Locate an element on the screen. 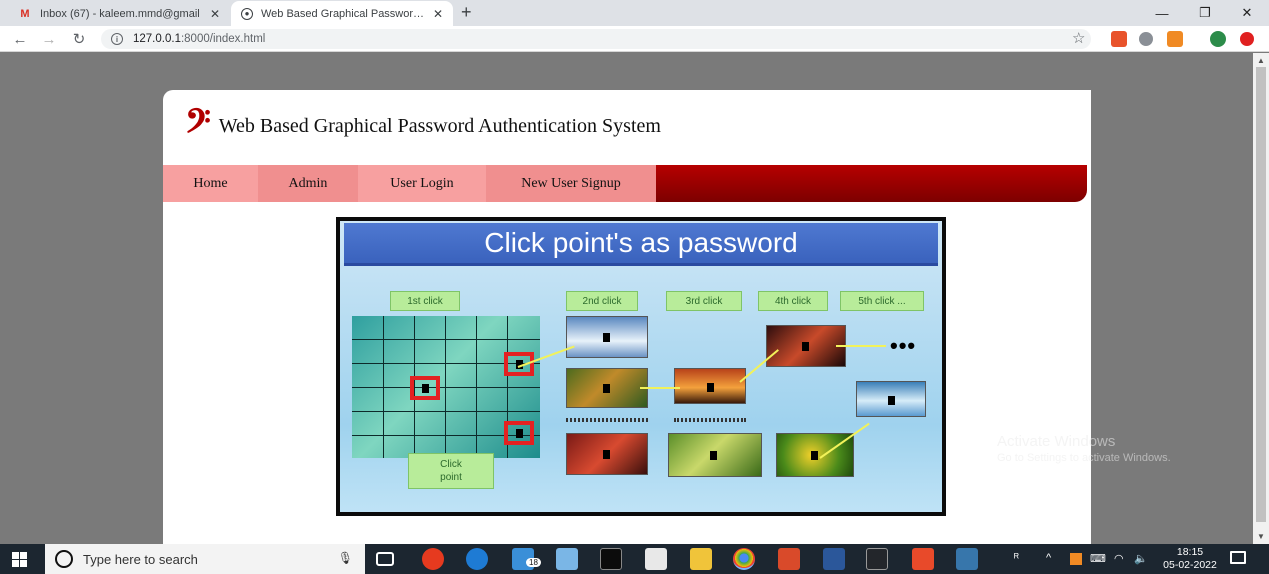  click-chip-4: 4th click is located at coordinates (793, 301).